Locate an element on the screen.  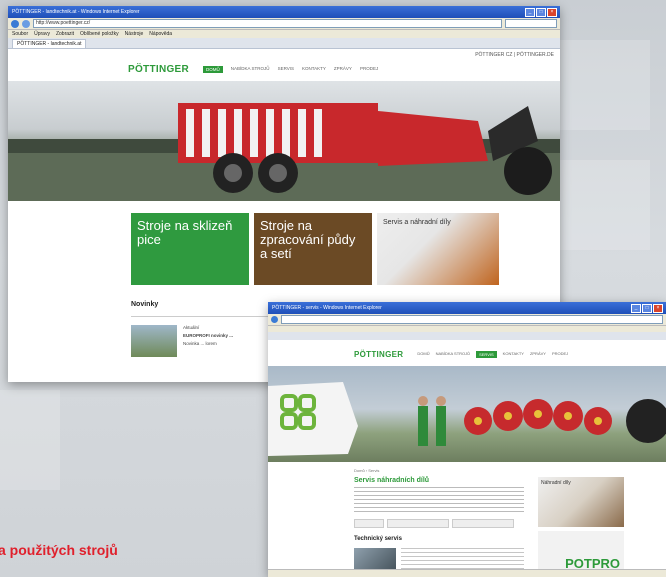
news-thumbnail is located at coordinates (154, 341).